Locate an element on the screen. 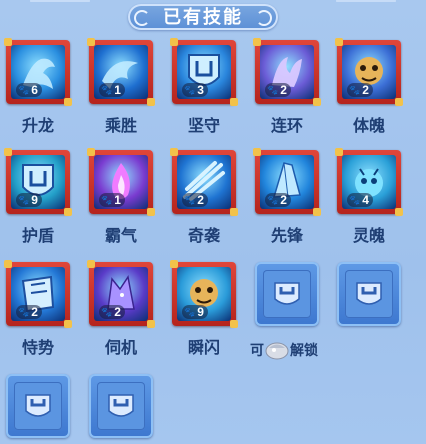 The width and height of the screenshot is (426, 444). unlock-hint-suffix: 解锁 is located at coordinates (304, 350).